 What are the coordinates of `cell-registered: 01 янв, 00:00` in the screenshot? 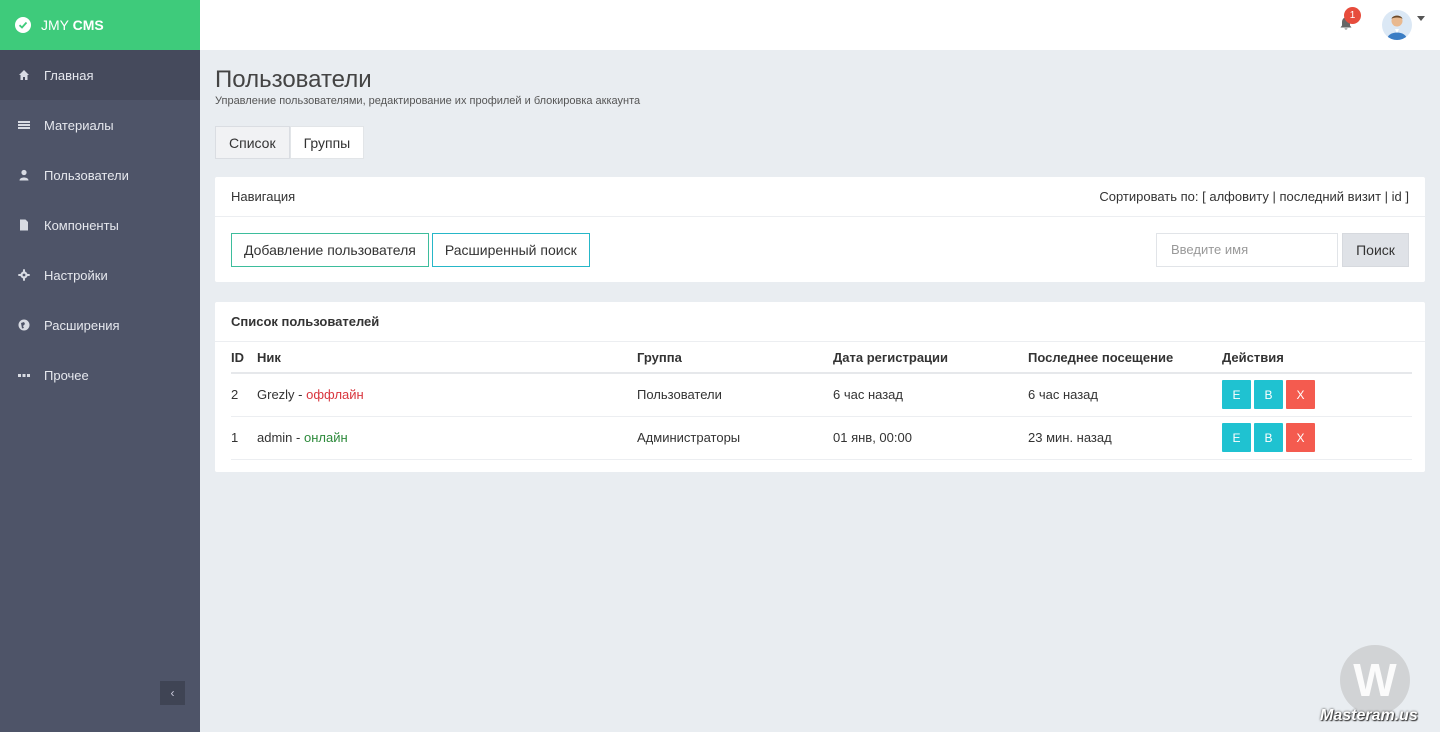 It's located at (930, 438).